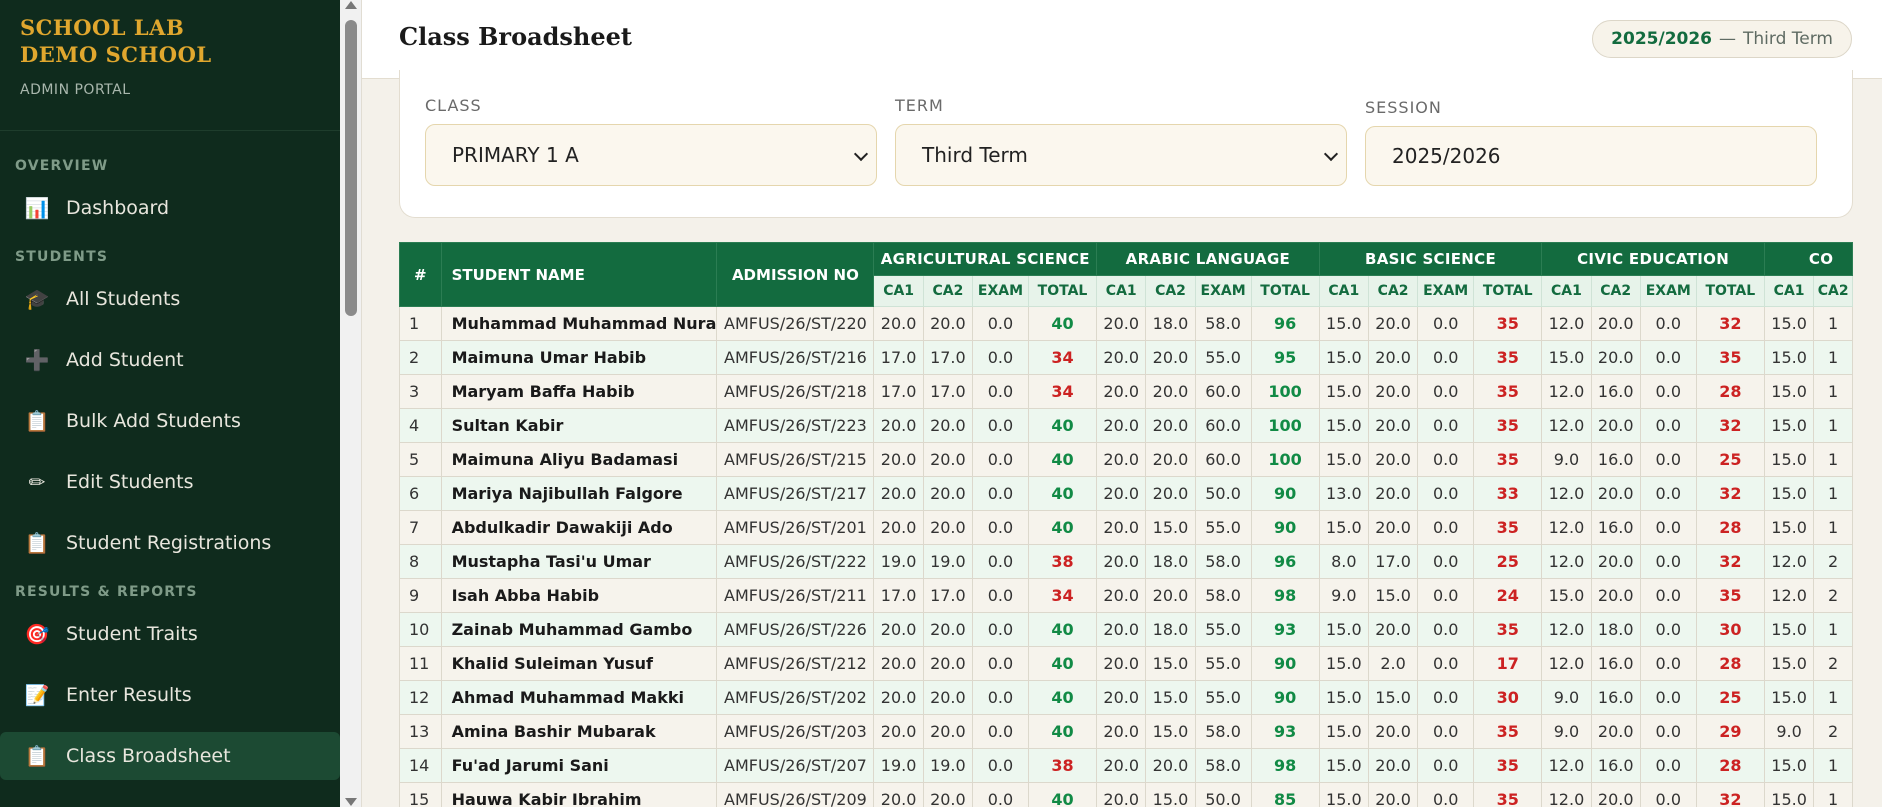 This screenshot has height=807, width=1882. I want to click on sidebar-item-edit-students: ✏ Edit Students, so click(170, 482).